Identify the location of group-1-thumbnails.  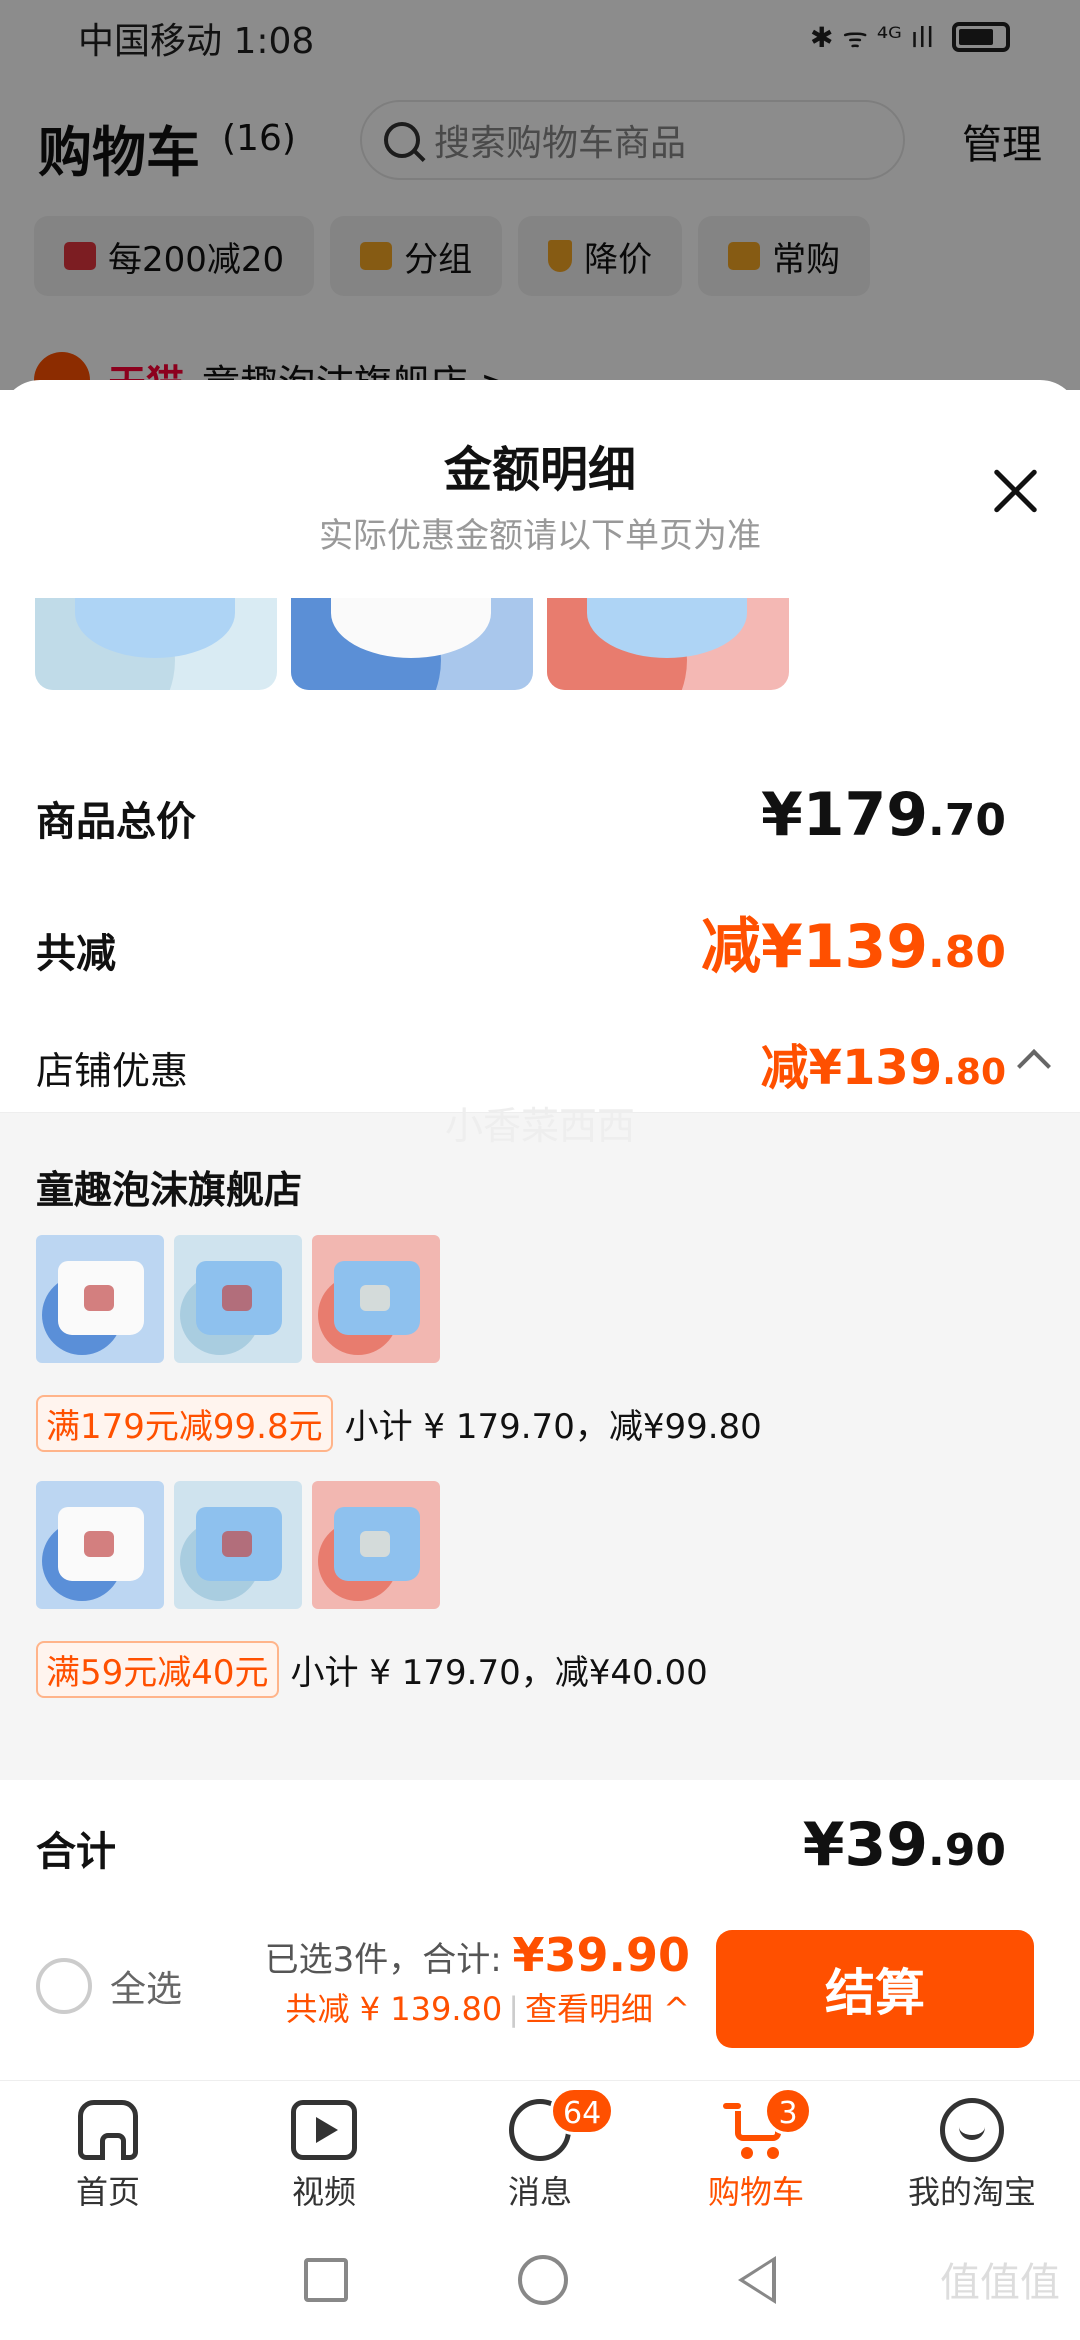
(238, 1299).